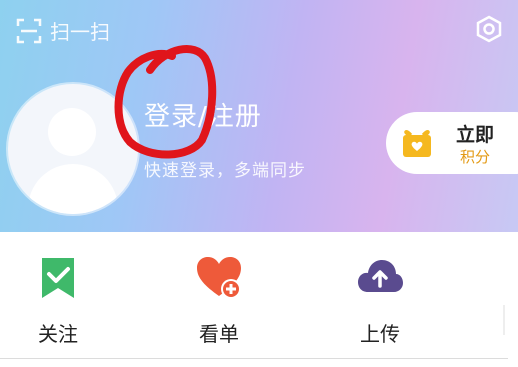  What do you see at coordinates (73, 189) in the screenshot?
I see `avatar-body` at bounding box center [73, 189].